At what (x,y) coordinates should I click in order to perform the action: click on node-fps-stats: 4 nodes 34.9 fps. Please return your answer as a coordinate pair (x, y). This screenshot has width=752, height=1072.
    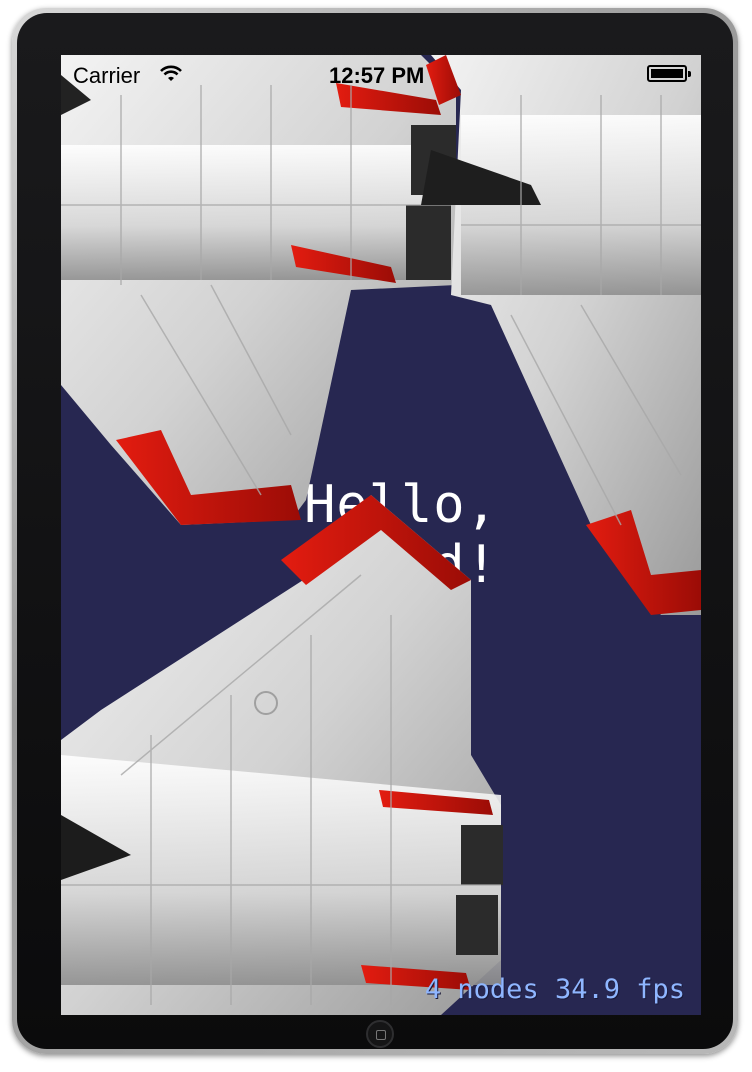
    Looking at the image, I should click on (554, 989).